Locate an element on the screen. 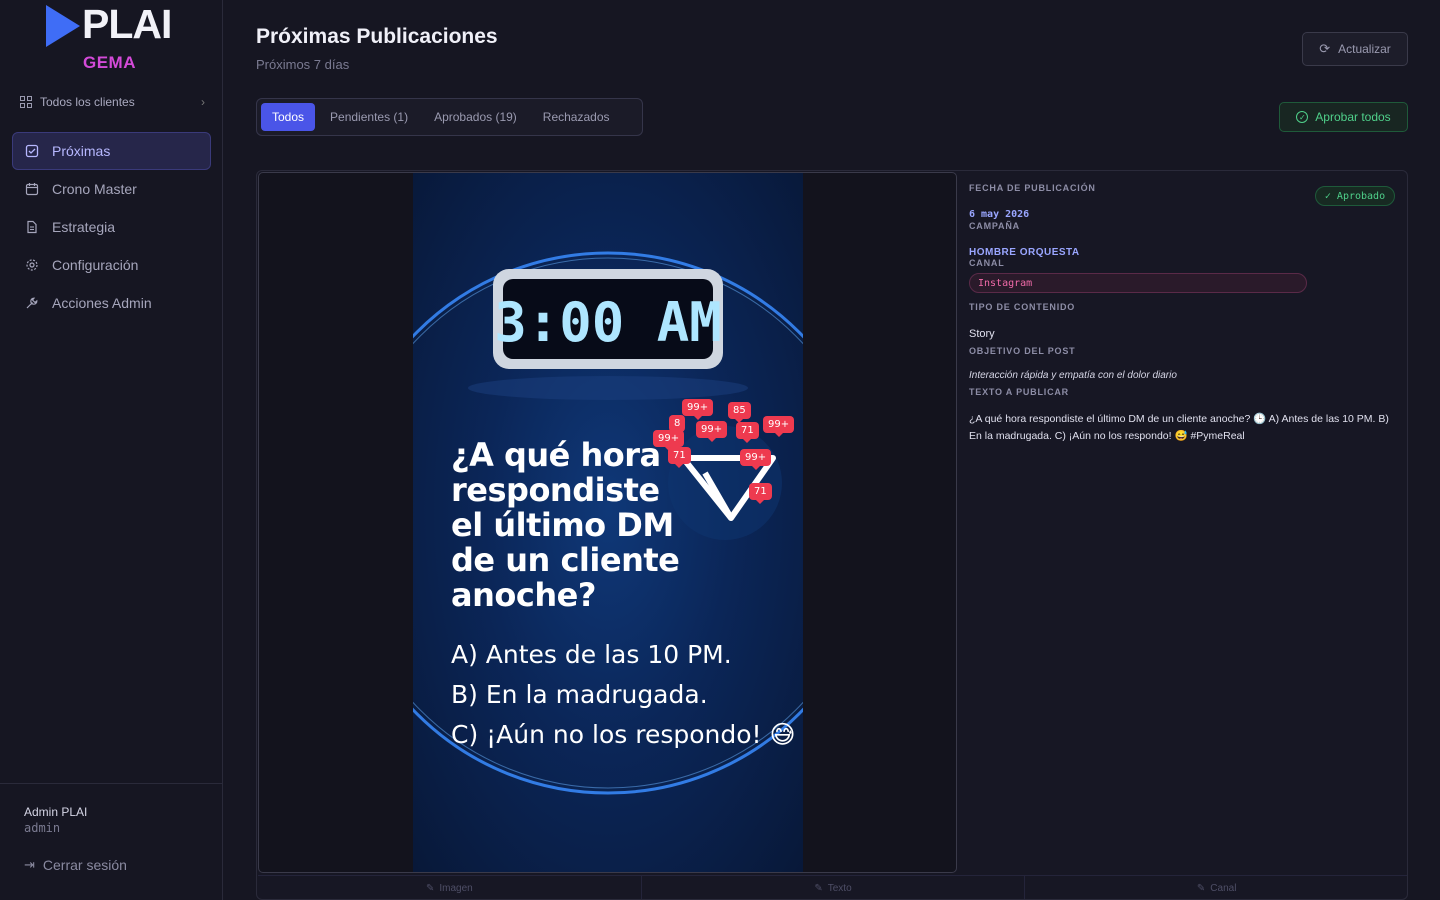 Image resolution: width=1440 pixels, height=900 pixels. notification-badge: 85 is located at coordinates (739, 412).